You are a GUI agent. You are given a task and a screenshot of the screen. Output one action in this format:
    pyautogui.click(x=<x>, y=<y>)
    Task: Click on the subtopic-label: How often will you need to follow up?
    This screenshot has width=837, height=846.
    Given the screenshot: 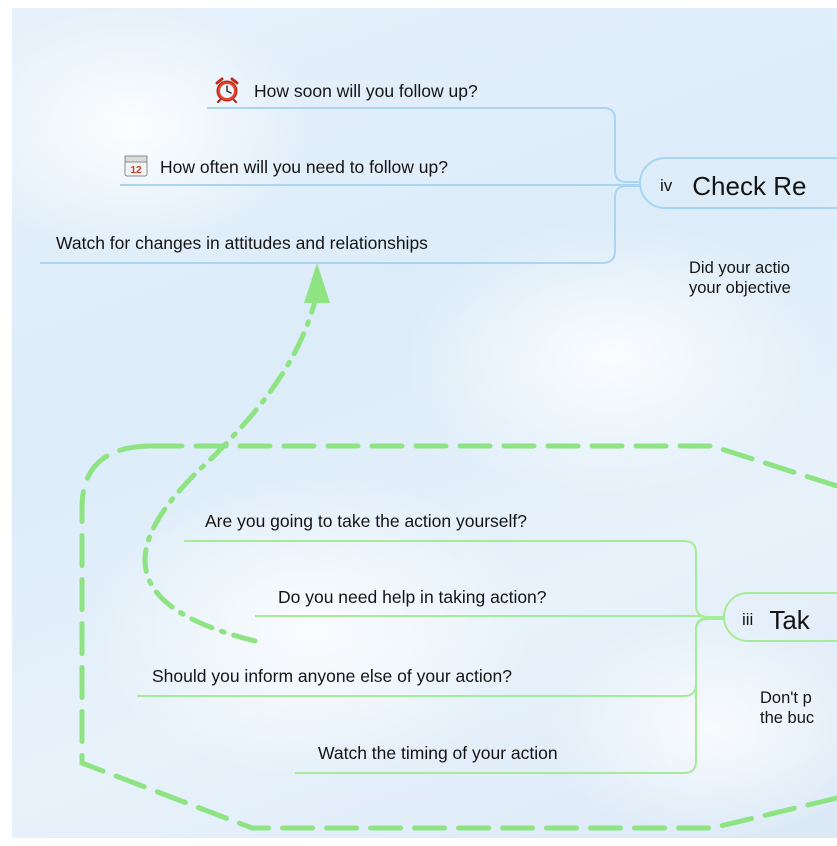 What is the action you would take?
    pyautogui.click(x=304, y=167)
    